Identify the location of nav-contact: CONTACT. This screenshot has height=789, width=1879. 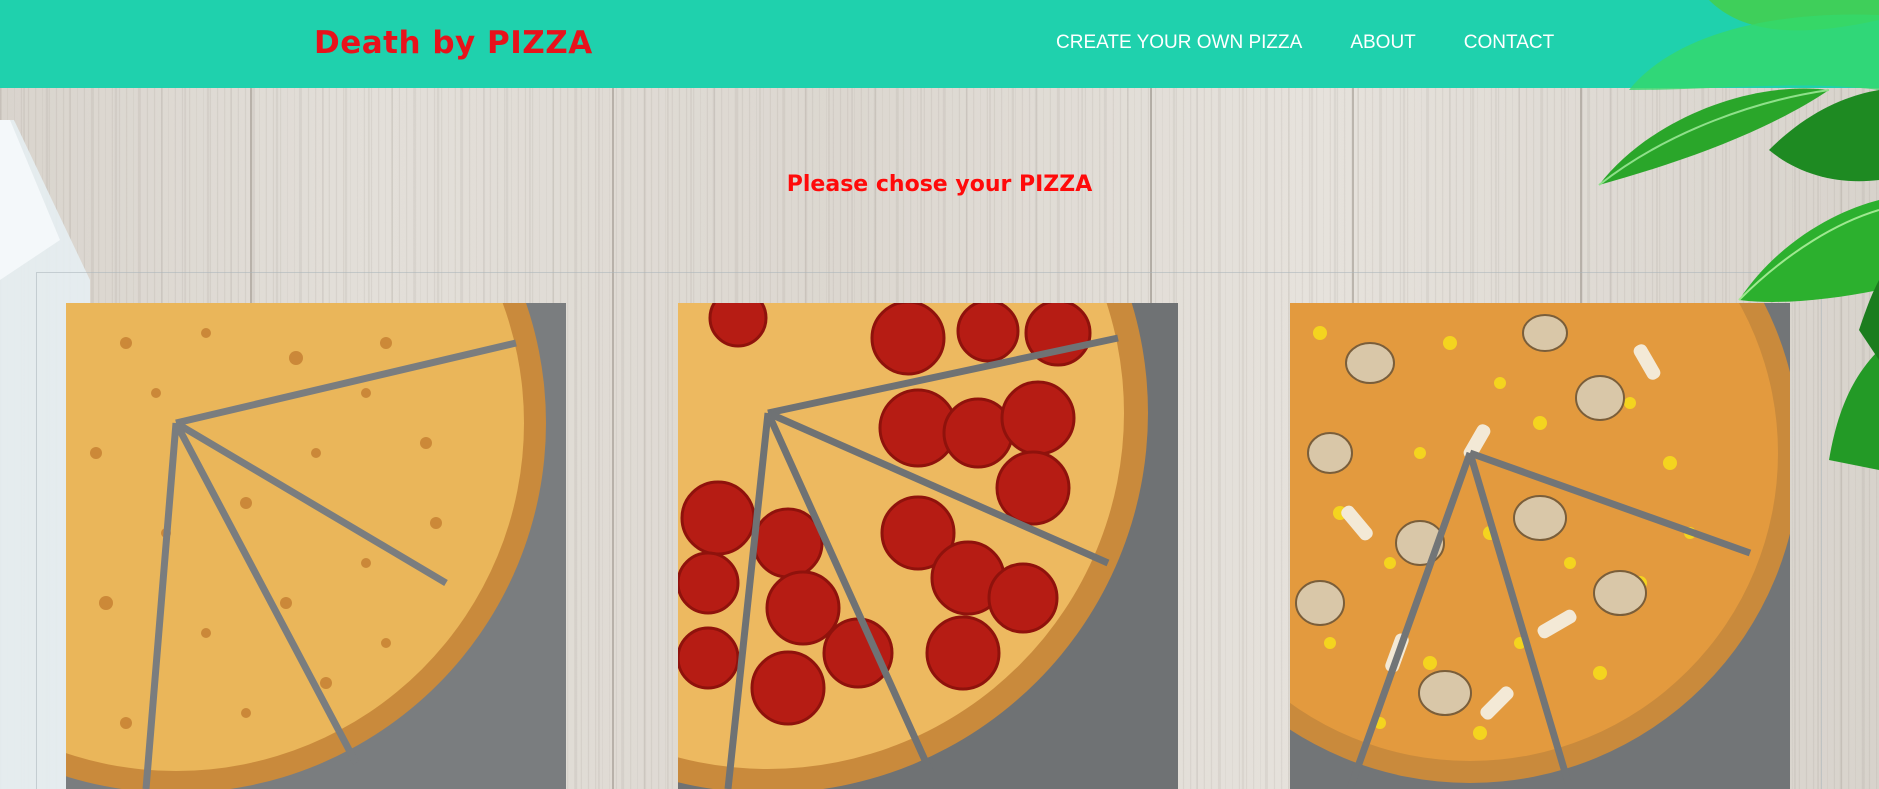
(1509, 43).